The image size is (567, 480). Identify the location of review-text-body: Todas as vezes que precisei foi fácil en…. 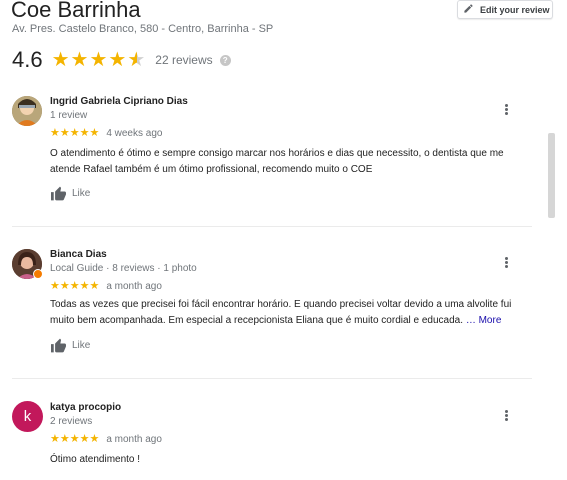
(281, 312).